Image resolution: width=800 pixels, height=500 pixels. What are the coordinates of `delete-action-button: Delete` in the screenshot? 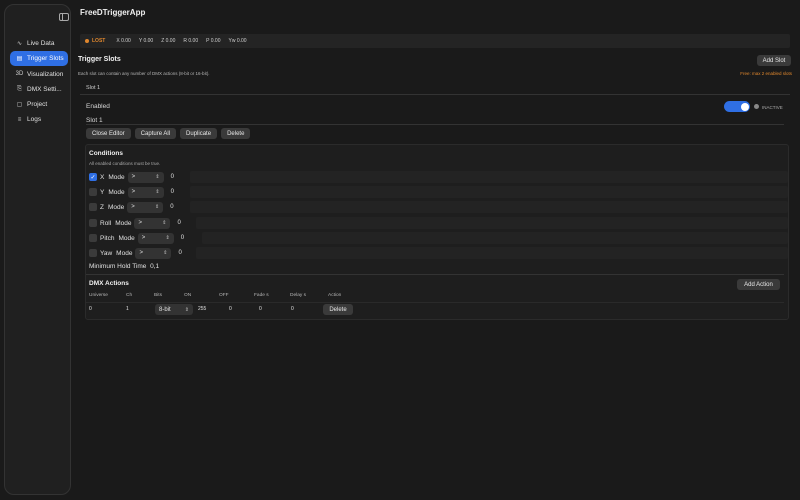 It's located at (338, 309).